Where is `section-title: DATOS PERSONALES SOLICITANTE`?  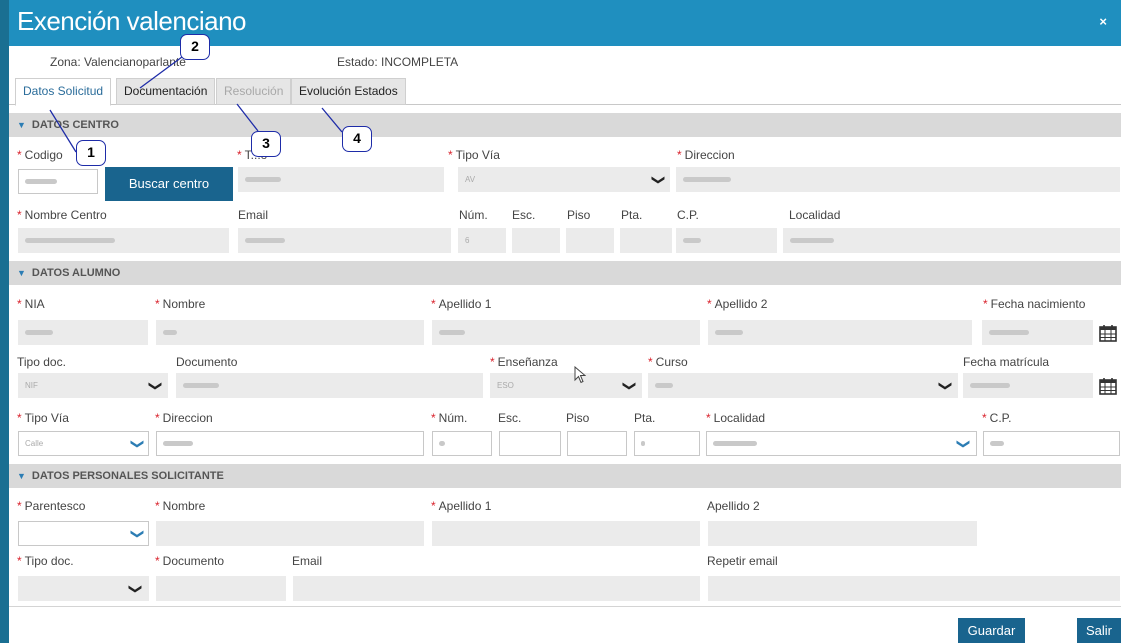 section-title: DATOS PERSONALES SOLICITANTE is located at coordinates (127, 476).